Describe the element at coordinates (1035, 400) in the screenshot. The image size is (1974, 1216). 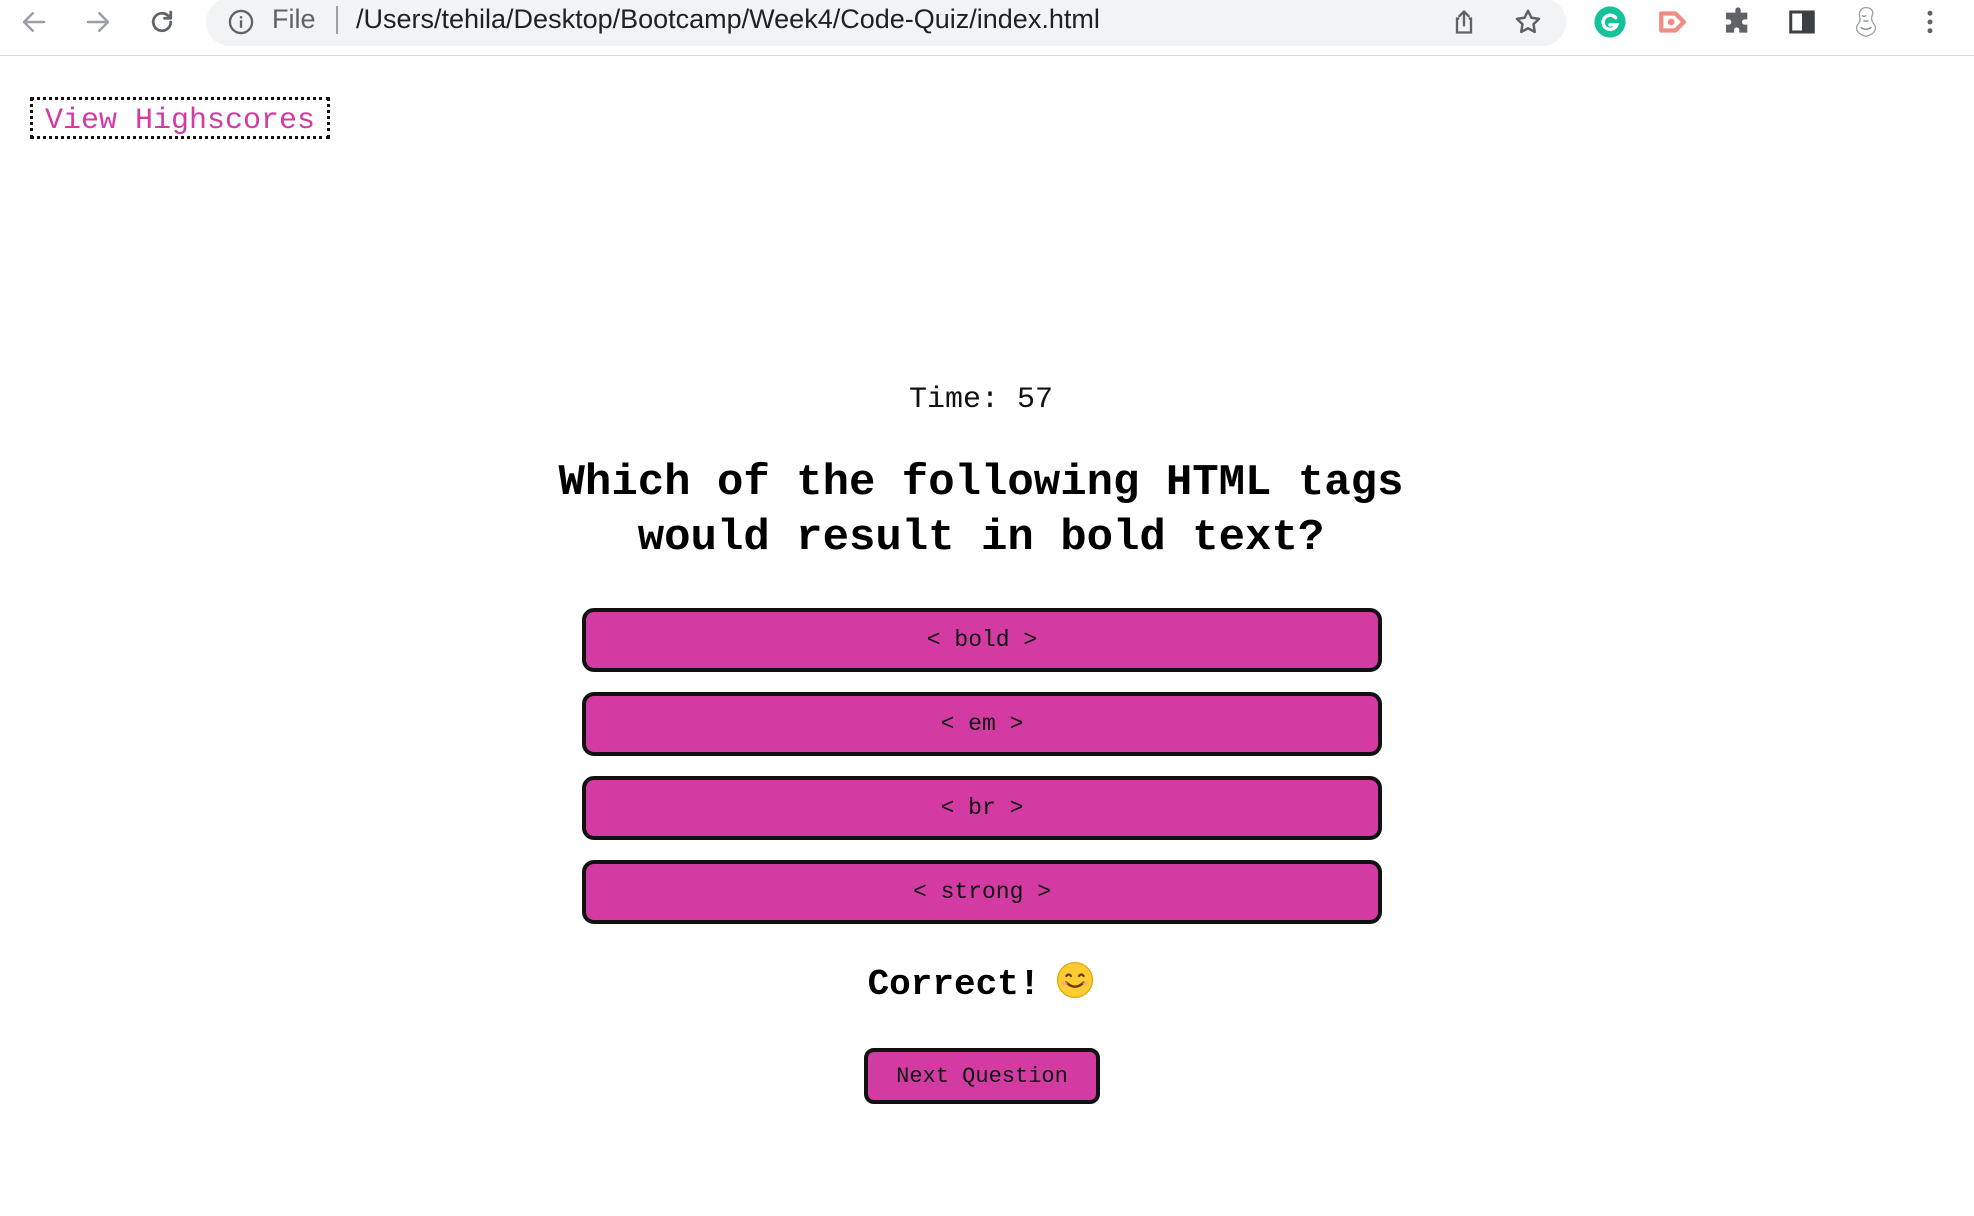
I see `timer-value: 57` at that location.